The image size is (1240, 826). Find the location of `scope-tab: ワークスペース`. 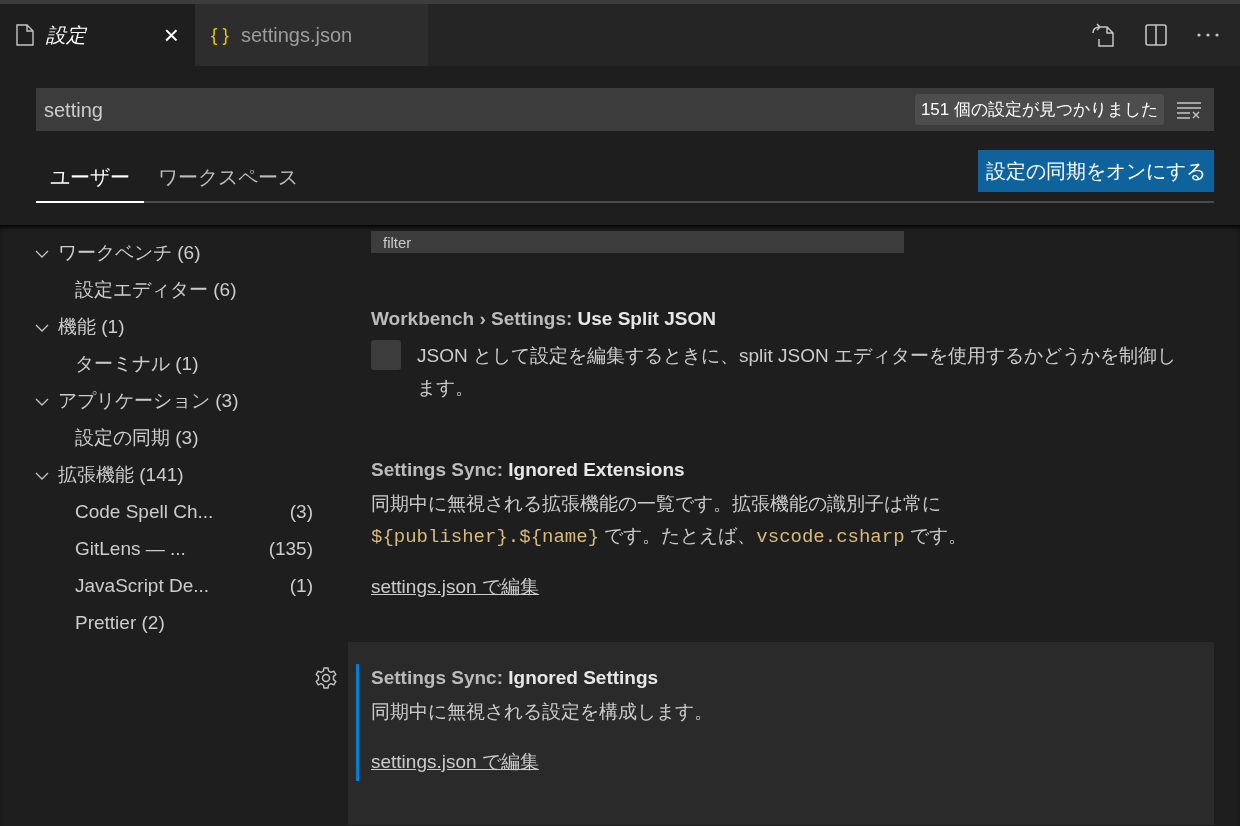

scope-tab: ワークスペース is located at coordinates (228, 177).